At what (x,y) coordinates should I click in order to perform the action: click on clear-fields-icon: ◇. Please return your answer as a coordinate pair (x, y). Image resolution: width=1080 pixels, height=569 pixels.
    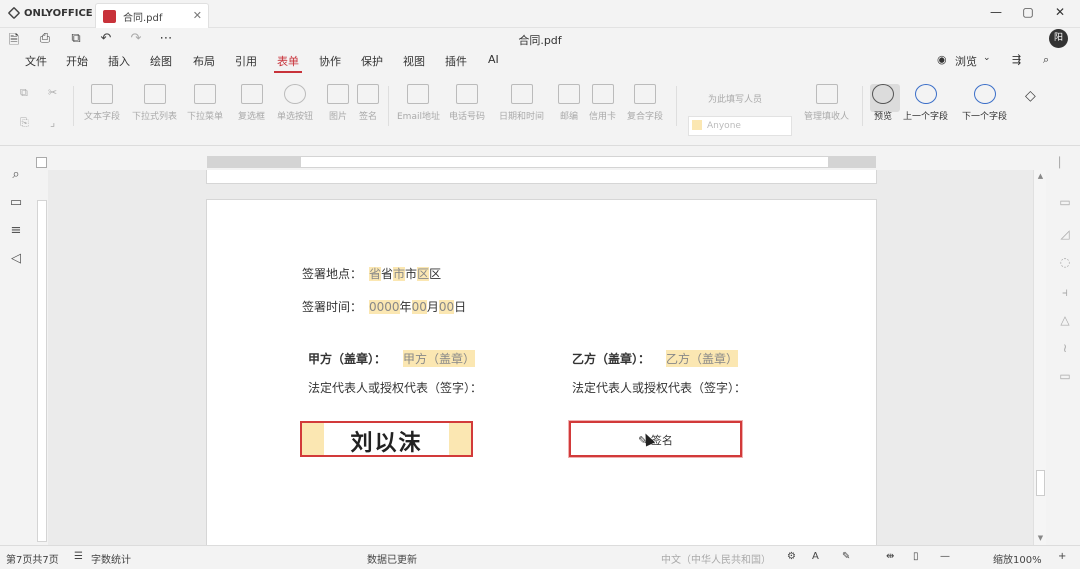
    Looking at the image, I should click on (1030, 96).